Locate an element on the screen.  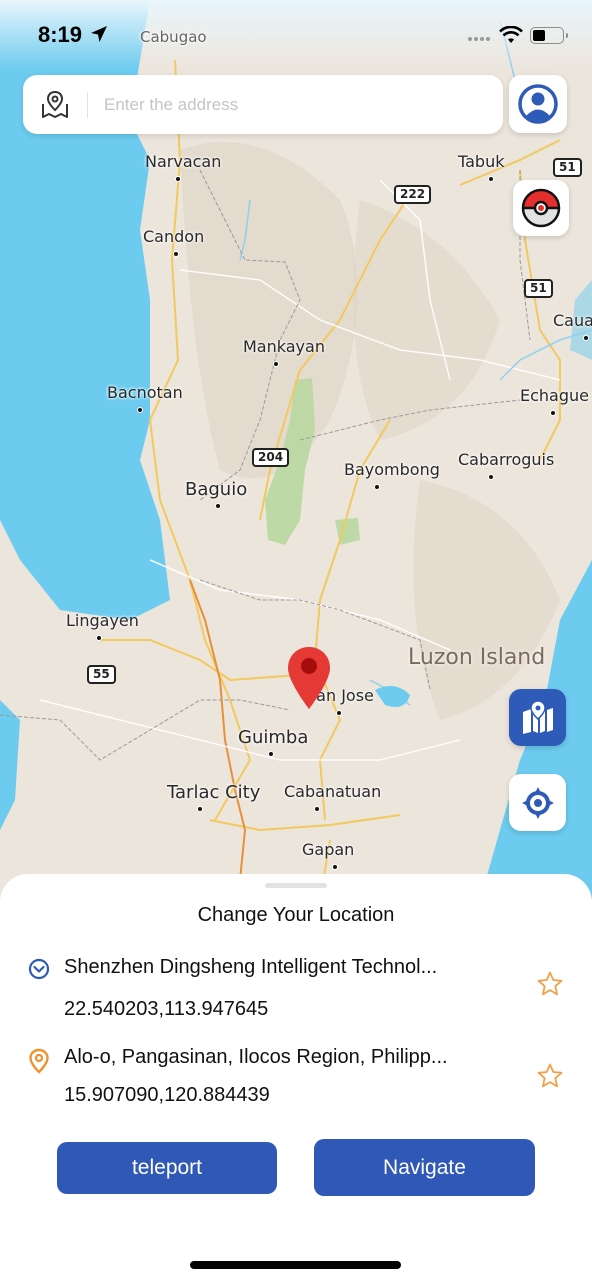
locate-me-button is located at coordinates (537, 802).